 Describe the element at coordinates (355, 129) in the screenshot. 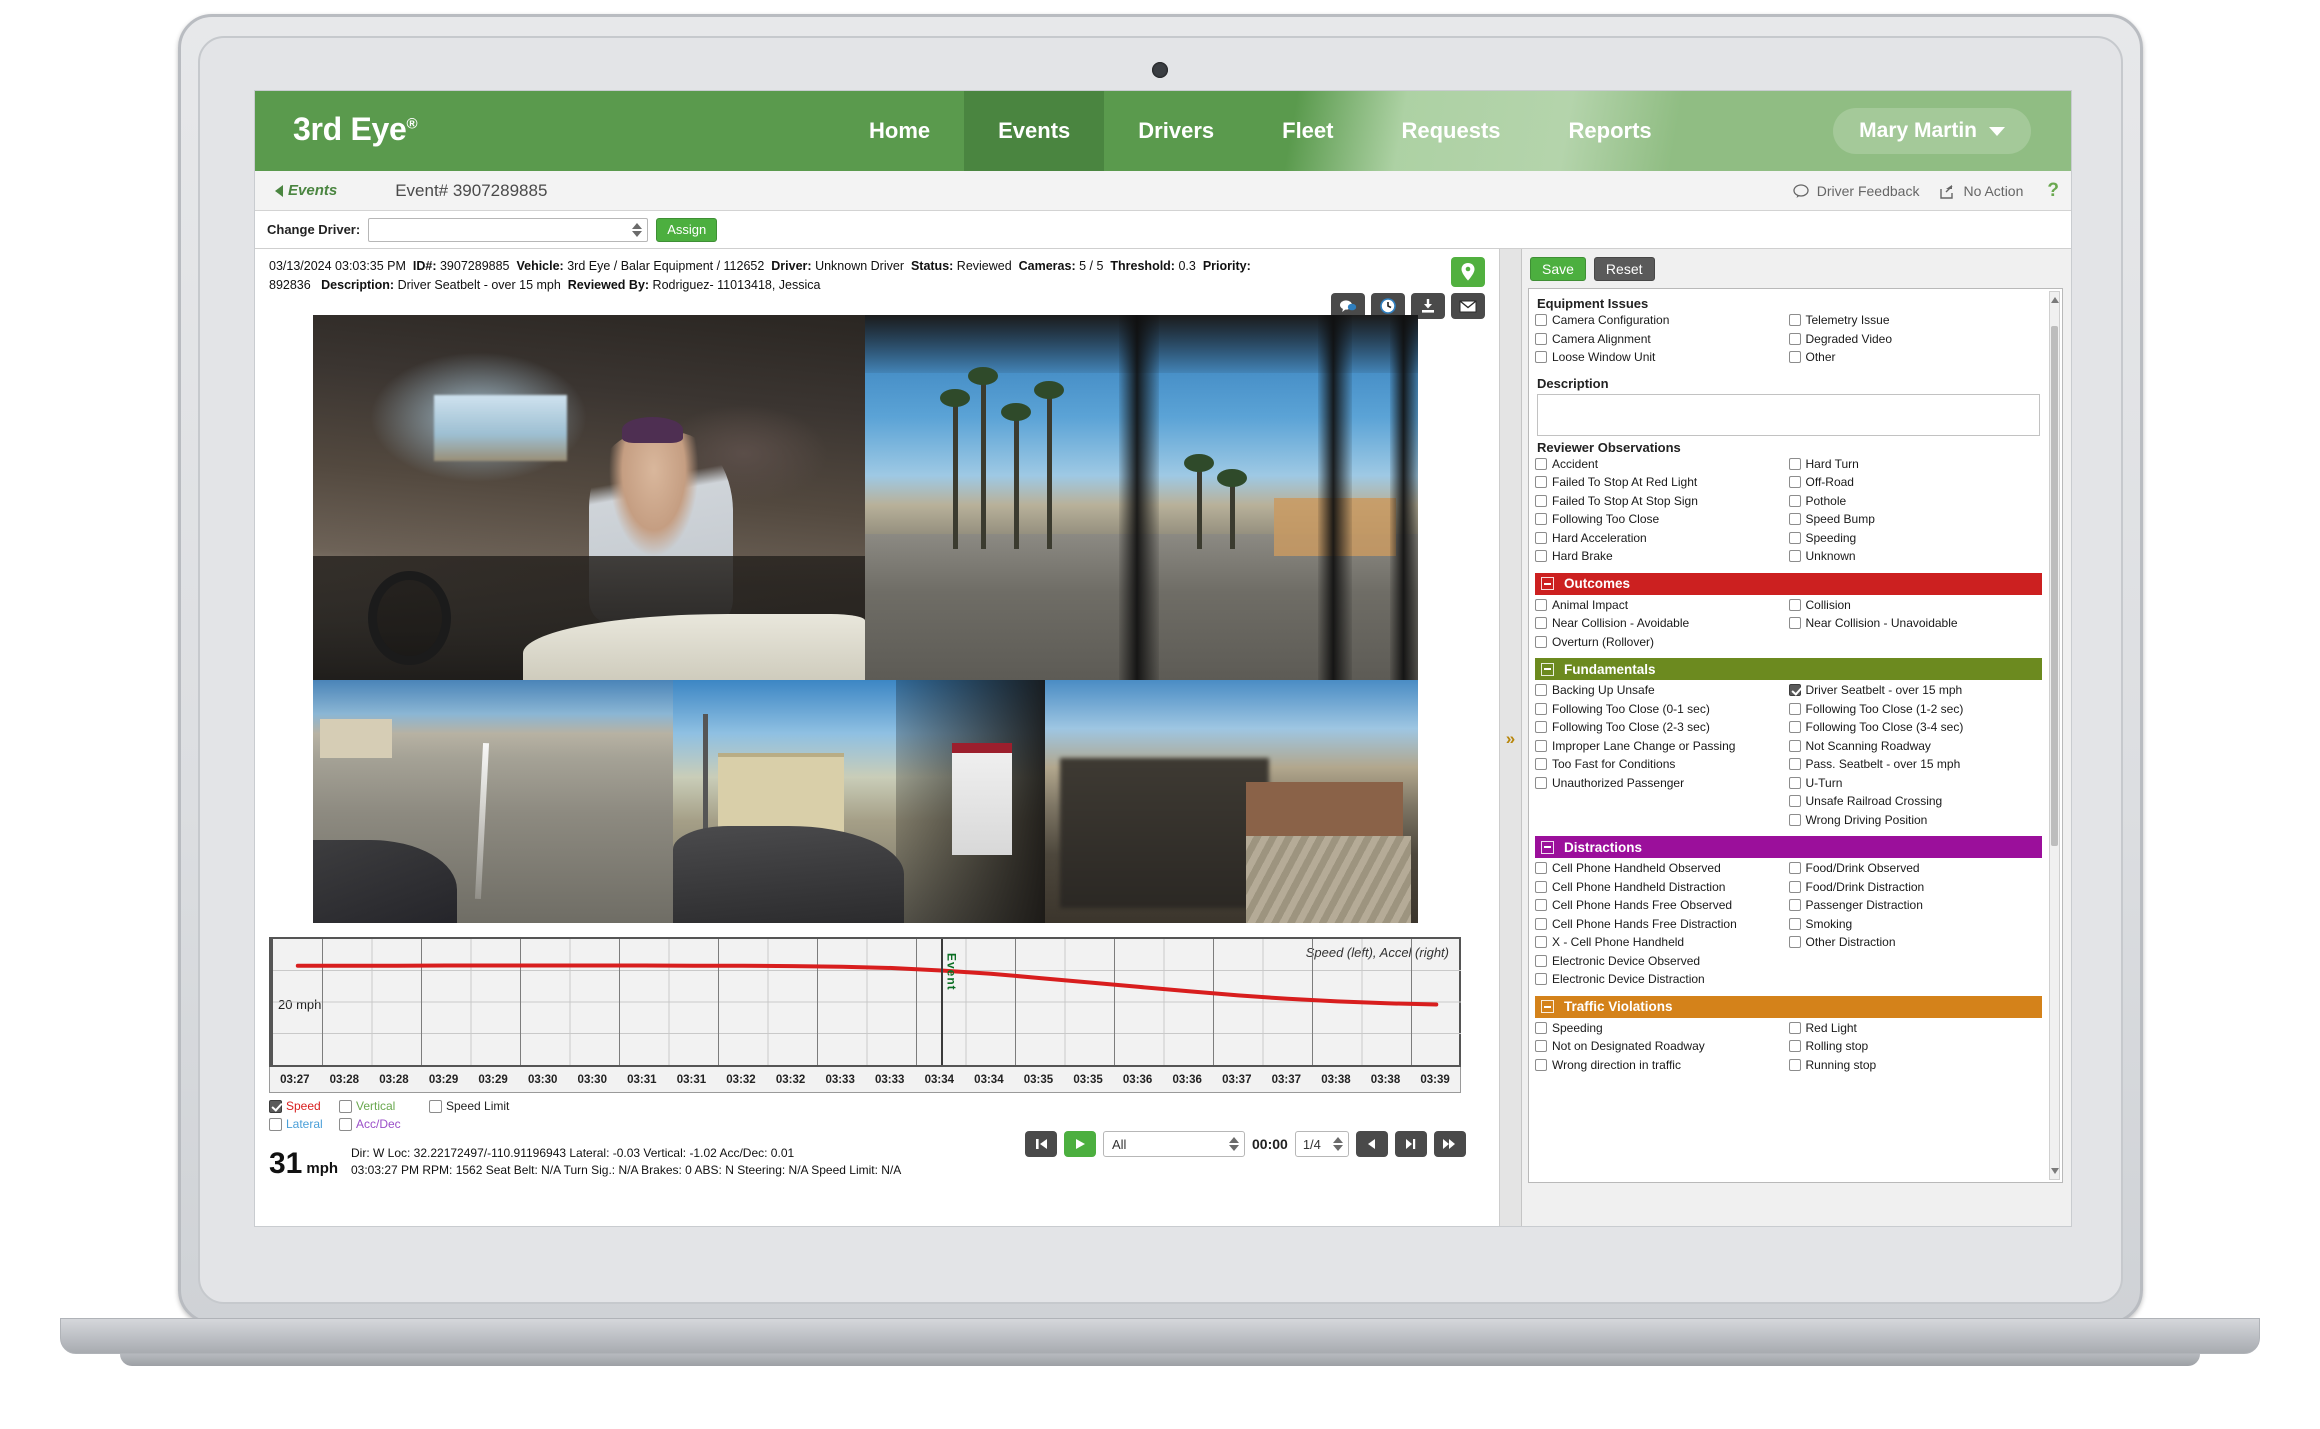

I see `brand-logo: 3rd Eye®` at that location.